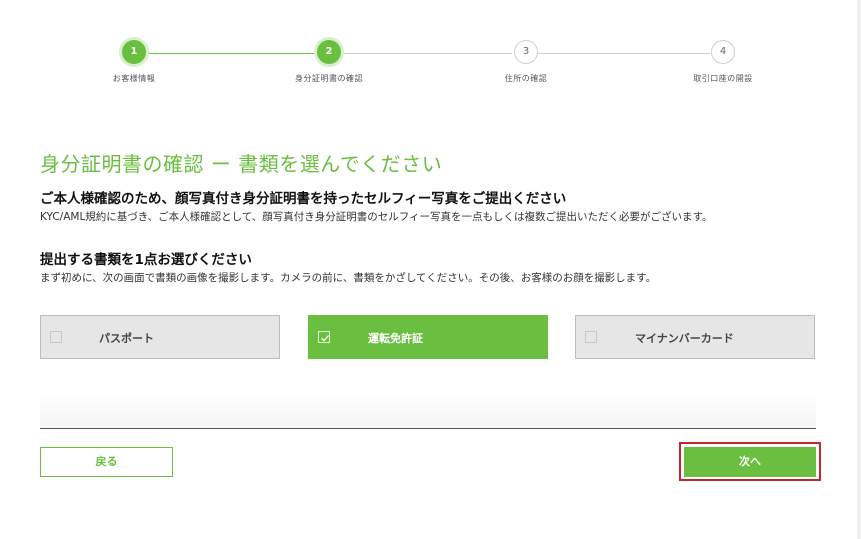  Describe the element at coordinates (241, 164) in the screenshot. I see `page-title: 身分証明書の確認 ー 書類を選んでください` at that location.